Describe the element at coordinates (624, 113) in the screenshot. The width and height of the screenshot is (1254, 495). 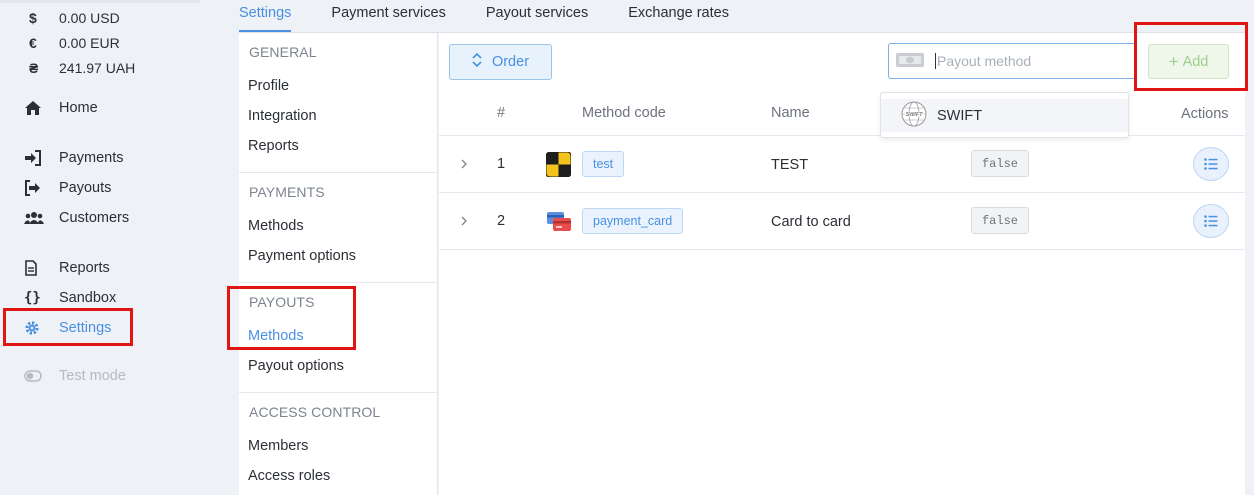
I see `column-header-method-code: Method code` at that location.